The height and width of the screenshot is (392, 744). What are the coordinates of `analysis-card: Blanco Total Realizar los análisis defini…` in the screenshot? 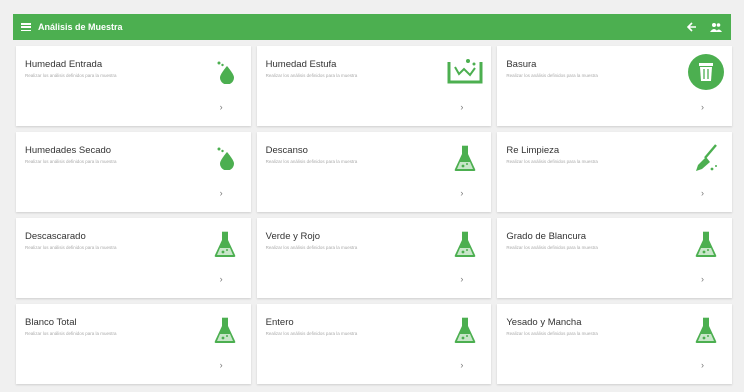 It's located at (133, 344).